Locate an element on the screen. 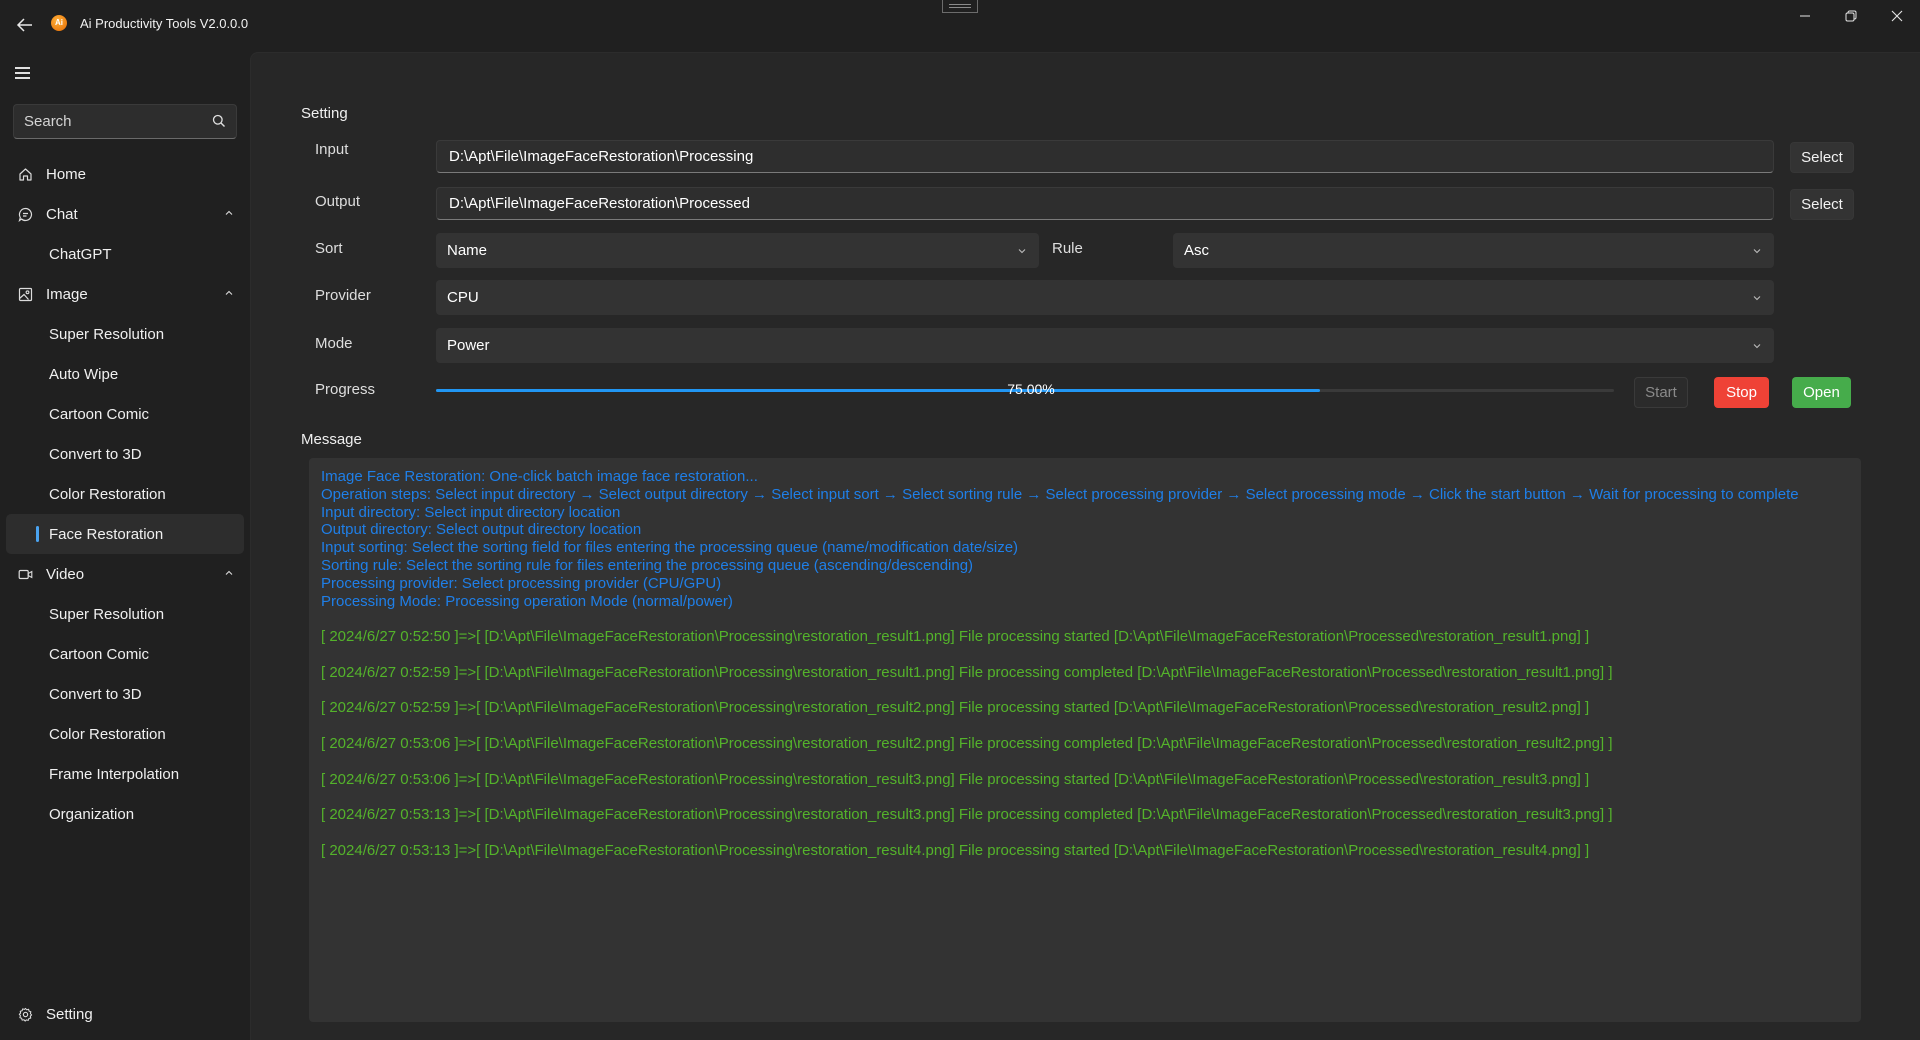  sidebar-item-image-convert-to-3d: Convert to 3D is located at coordinates (125, 454).